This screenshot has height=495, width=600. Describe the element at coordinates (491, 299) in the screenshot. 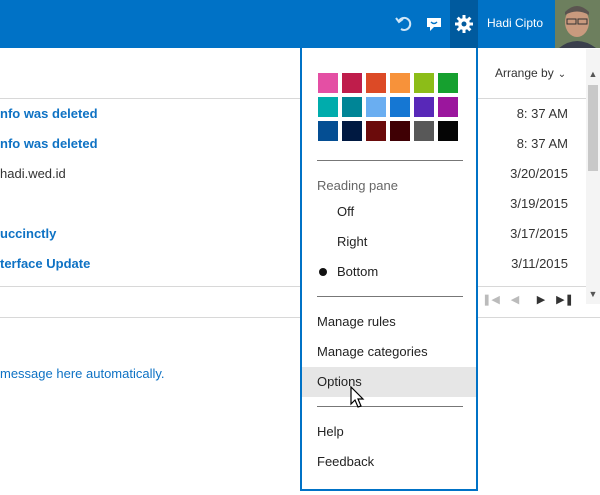

I see `first-page-icon: ❚◀` at that location.